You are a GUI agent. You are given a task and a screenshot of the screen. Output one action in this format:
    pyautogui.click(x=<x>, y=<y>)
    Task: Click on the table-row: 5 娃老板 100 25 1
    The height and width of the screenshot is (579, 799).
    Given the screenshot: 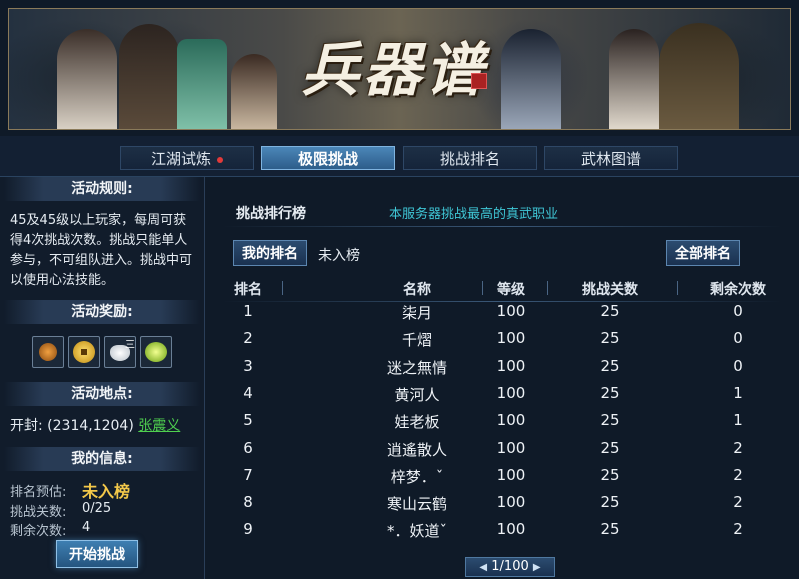 What is the action you would take?
    pyautogui.click(x=502, y=424)
    